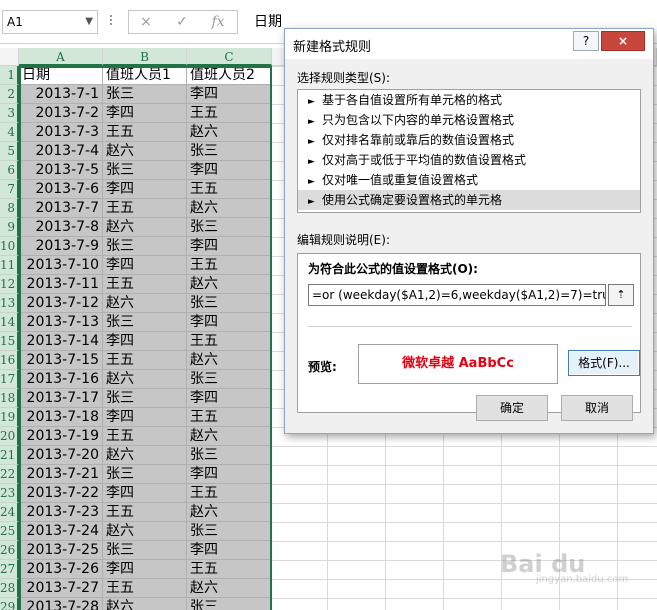  What do you see at coordinates (111, 22) in the screenshot?
I see `drag-handle-icon` at bounding box center [111, 22].